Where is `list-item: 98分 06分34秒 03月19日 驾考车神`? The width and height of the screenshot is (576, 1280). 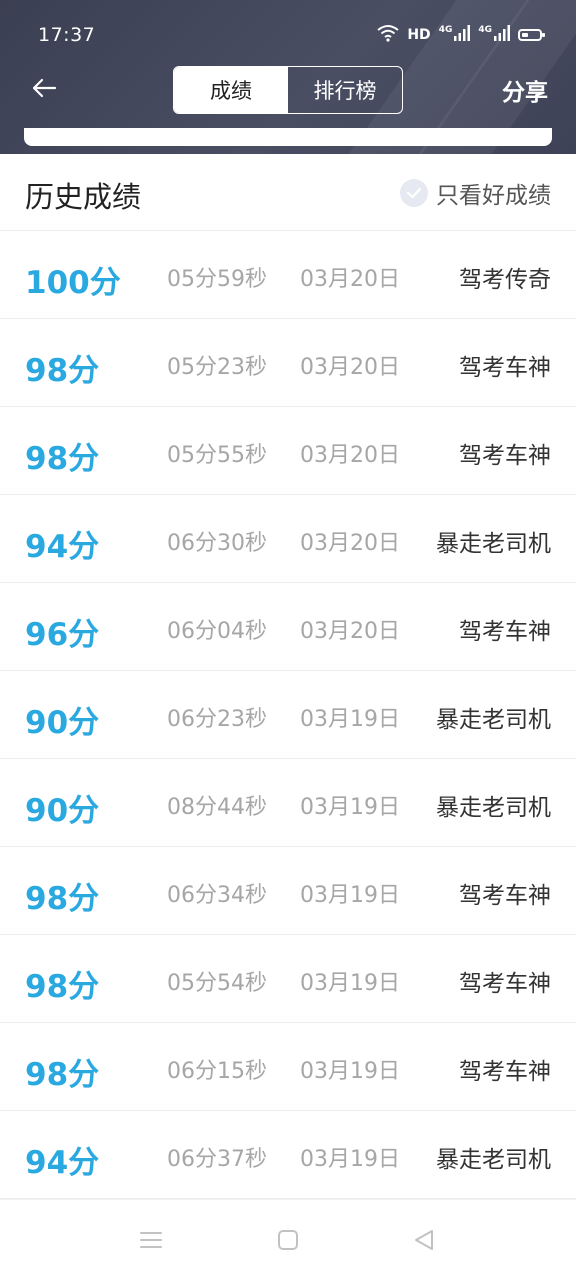 list-item: 98分 06分34秒 03月19日 驾考车神 is located at coordinates (288, 891).